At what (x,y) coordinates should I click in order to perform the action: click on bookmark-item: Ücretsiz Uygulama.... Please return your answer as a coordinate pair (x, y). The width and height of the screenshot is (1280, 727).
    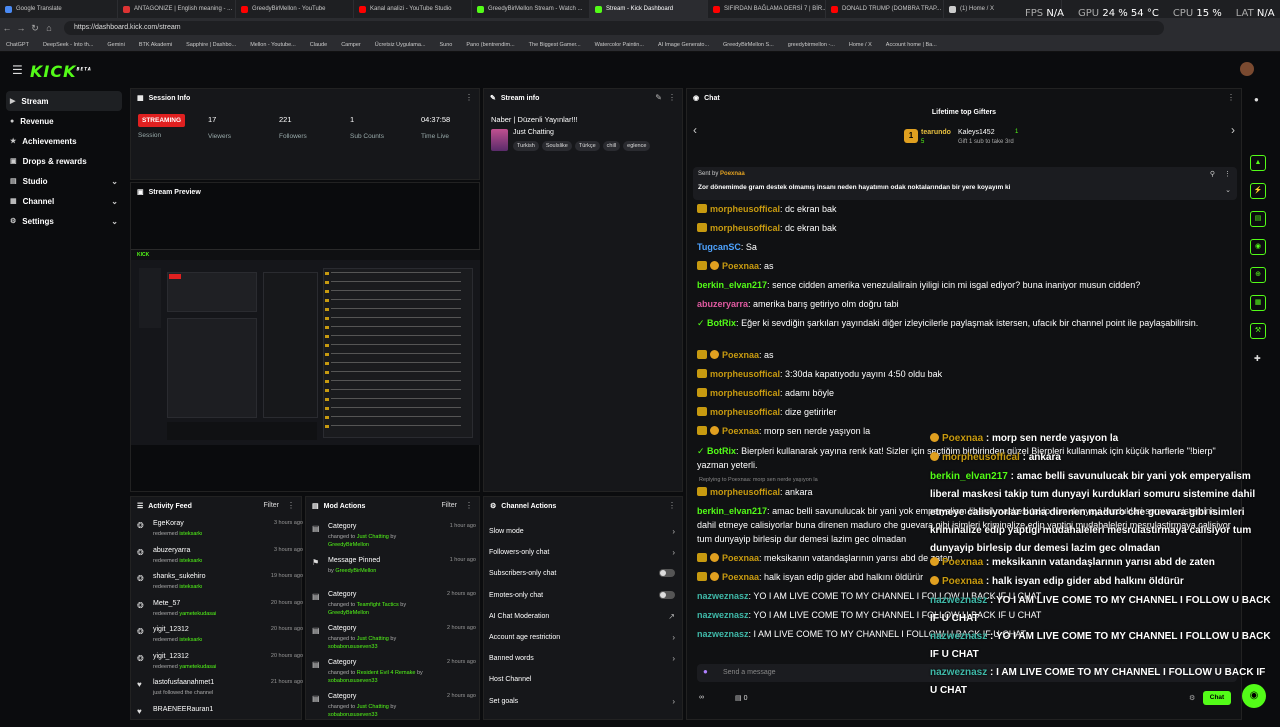
    Looking at the image, I should click on (400, 45).